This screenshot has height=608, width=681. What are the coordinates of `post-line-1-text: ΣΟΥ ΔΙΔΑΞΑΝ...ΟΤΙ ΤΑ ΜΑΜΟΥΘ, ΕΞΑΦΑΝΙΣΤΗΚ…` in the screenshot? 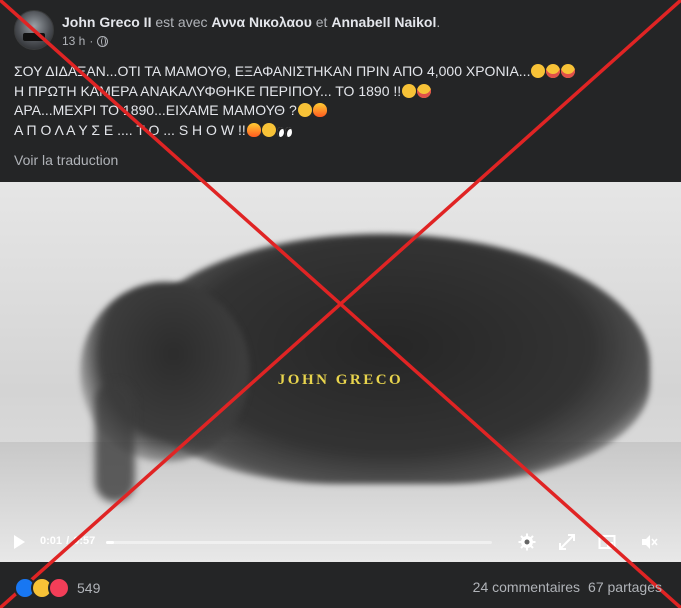 It's located at (272, 71).